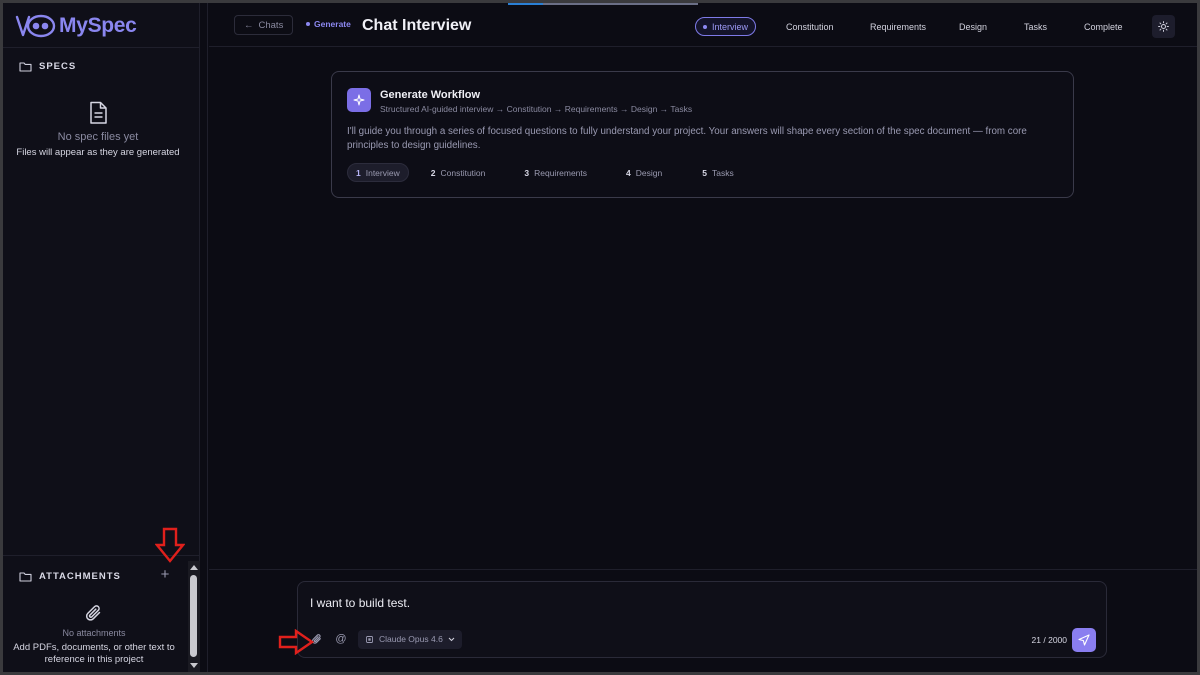 The width and height of the screenshot is (1200, 675). Describe the element at coordinates (98, 112) in the screenshot. I see `document-icon` at that location.